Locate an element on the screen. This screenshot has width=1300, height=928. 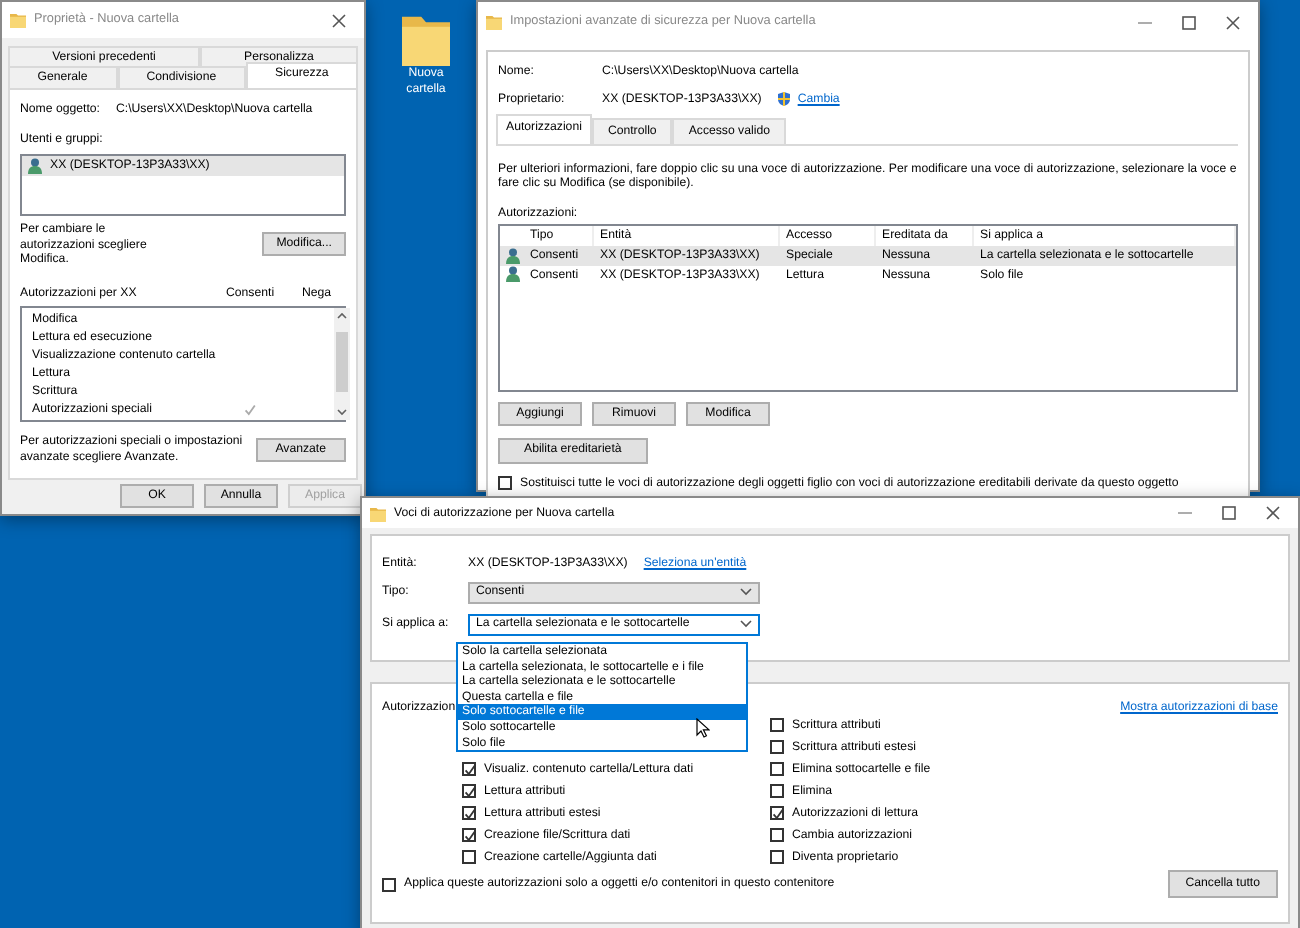
minimize-icon is located at coordinates (1184, 513).